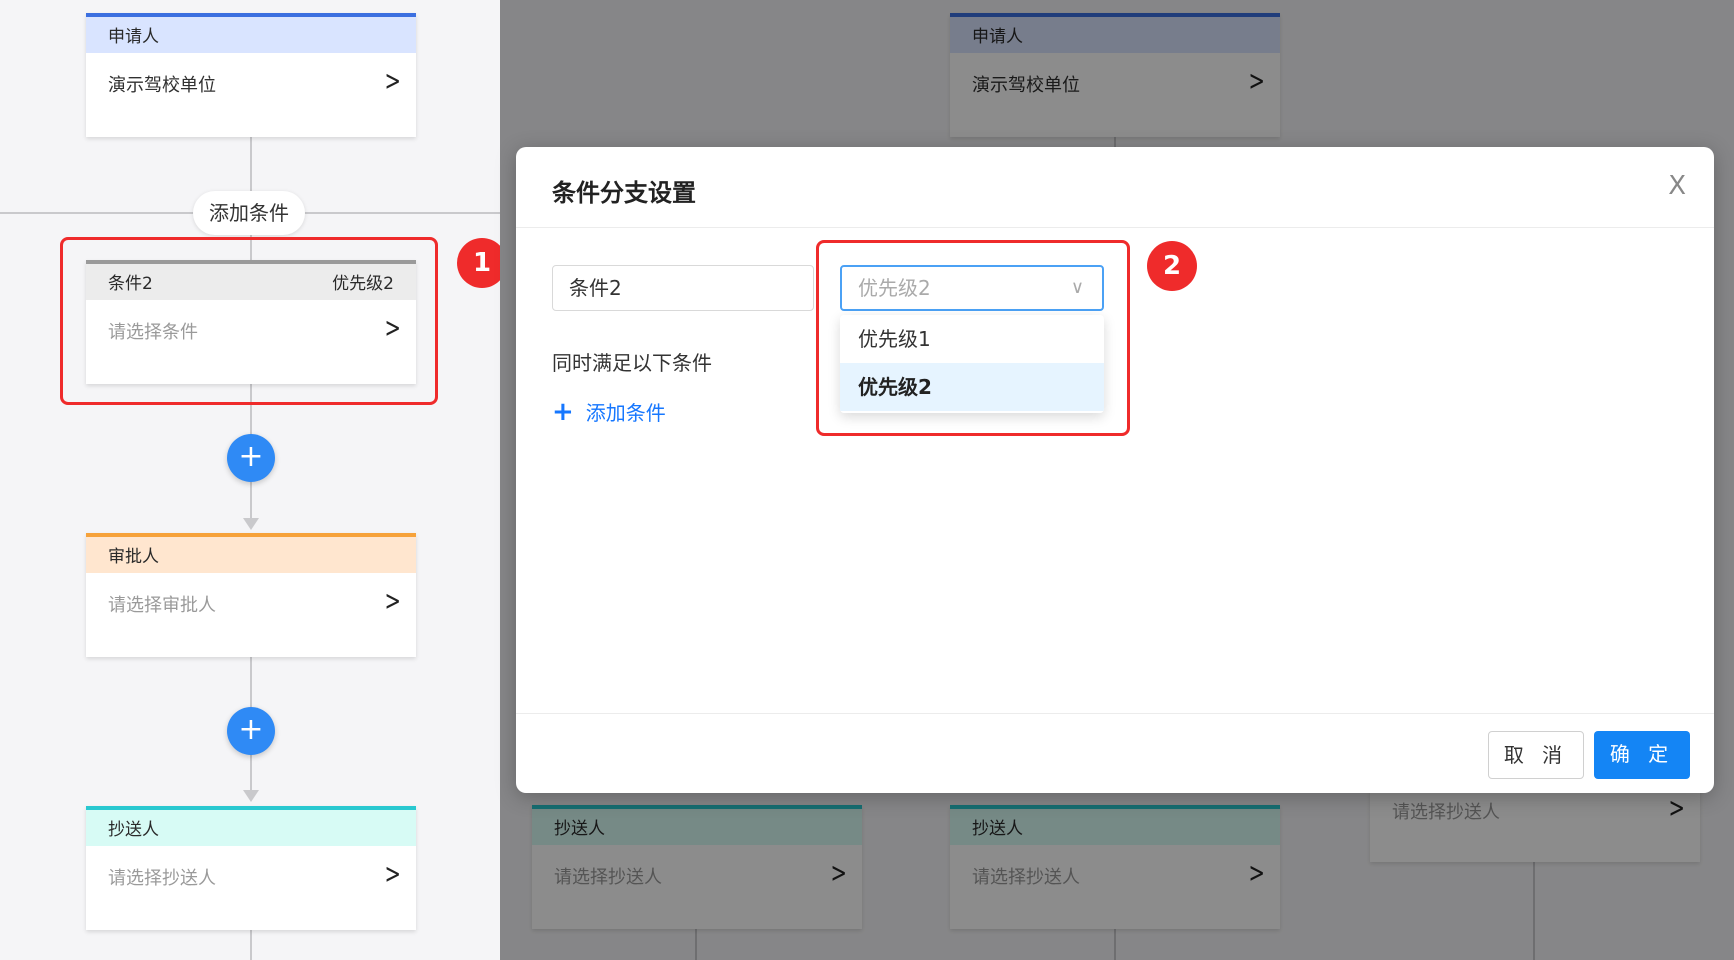 This screenshot has width=1734, height=960. I want to click on cc-card: 抄送人 请选择抄送人 >, so click(251, 868).